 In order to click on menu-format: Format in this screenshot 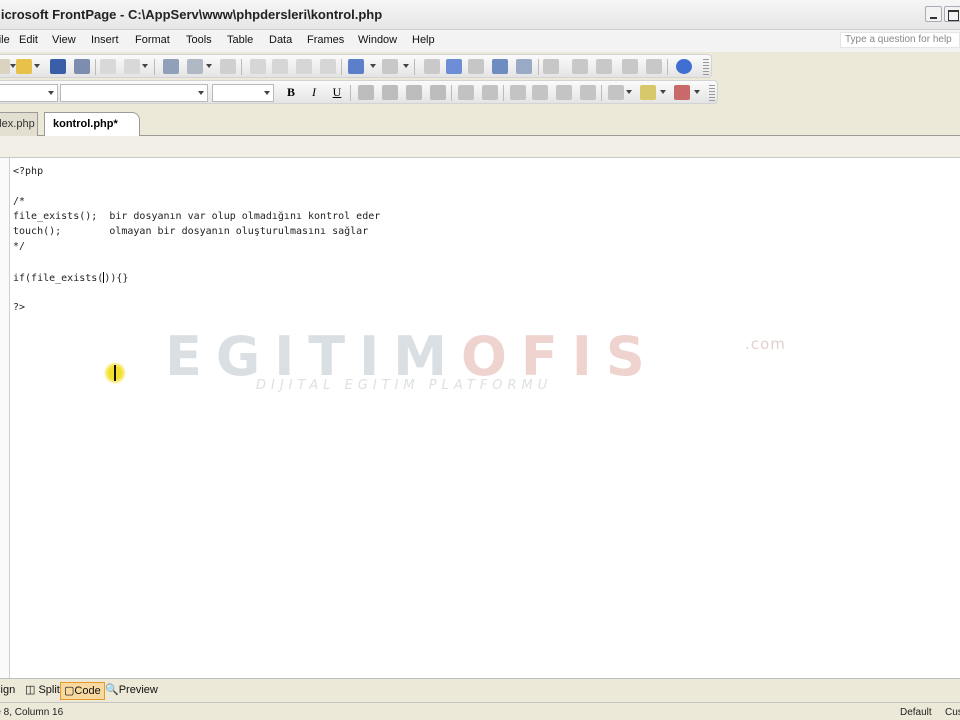, I will do `click(152, 40)`.